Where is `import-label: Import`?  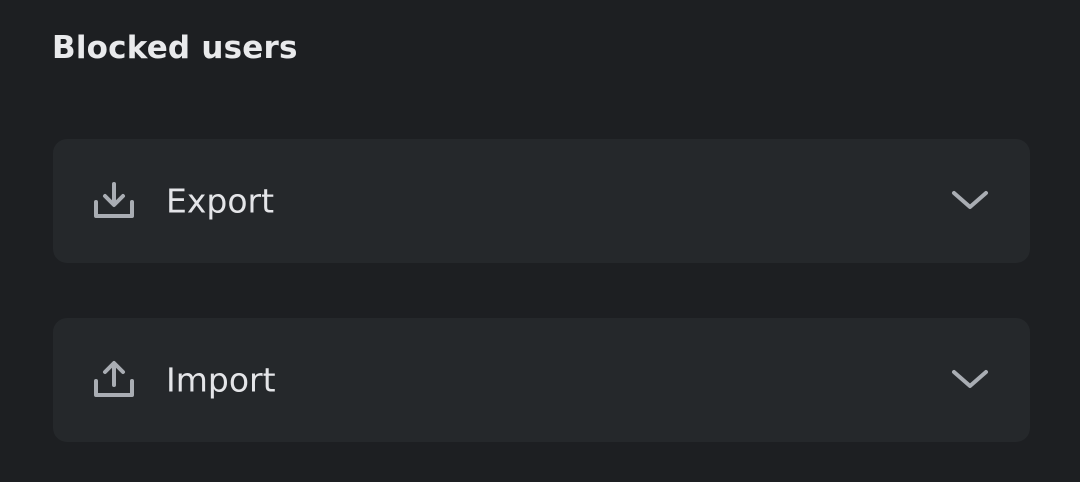
import-label: Import is located at coordinates (221, 380).